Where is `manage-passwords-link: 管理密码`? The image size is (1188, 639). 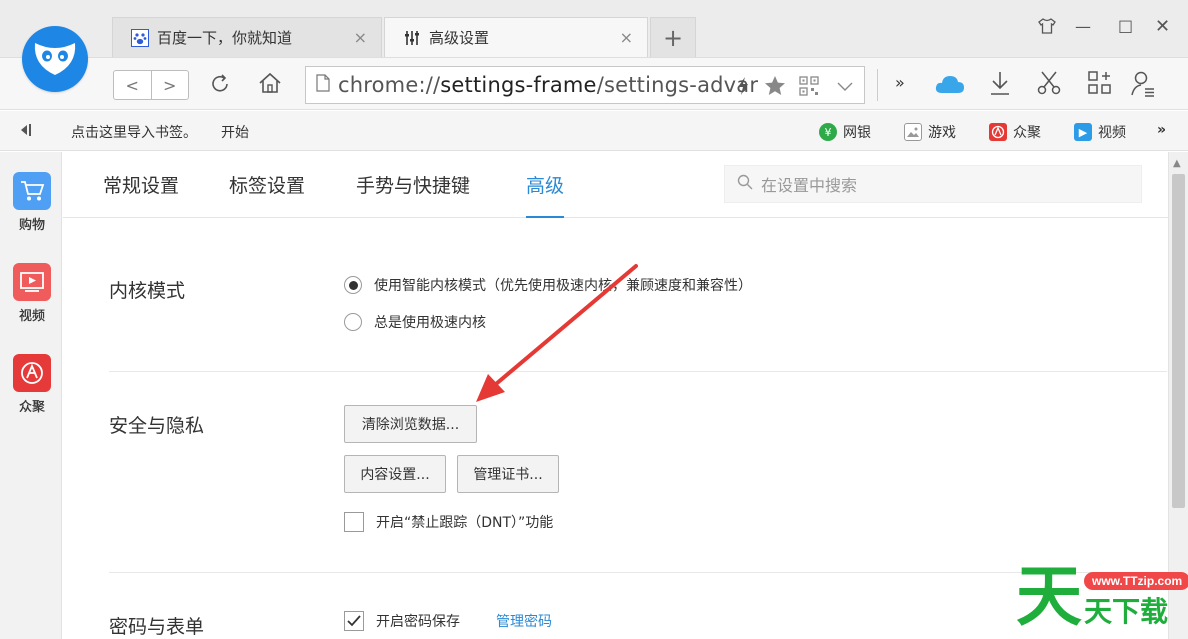
manage-passwords-link: 管理密码 is located at coordinates (524, 621).